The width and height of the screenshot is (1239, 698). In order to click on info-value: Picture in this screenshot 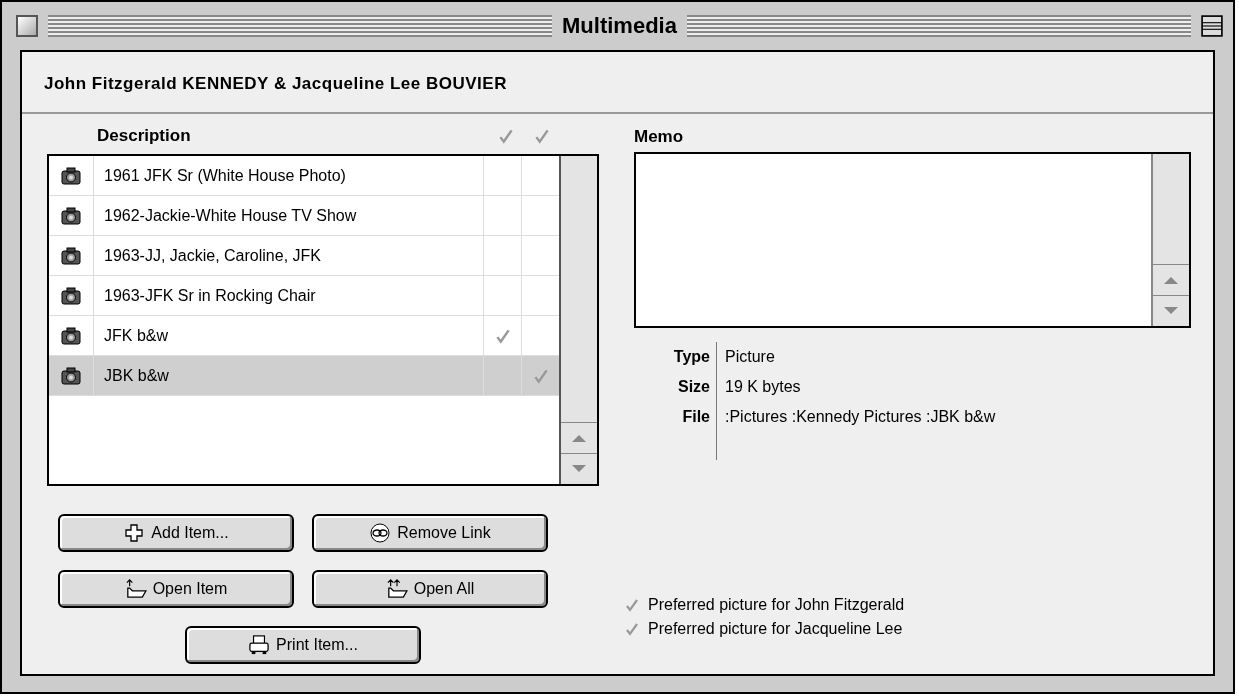, I will do `click(750, 356)`.